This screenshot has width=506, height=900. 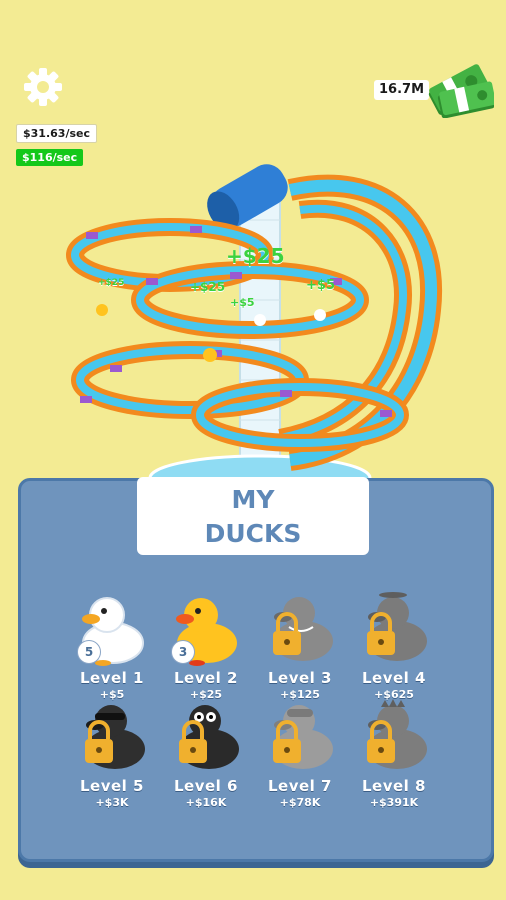 I want to click on duck-level-label: Level 3, so click(x=300, y=678).